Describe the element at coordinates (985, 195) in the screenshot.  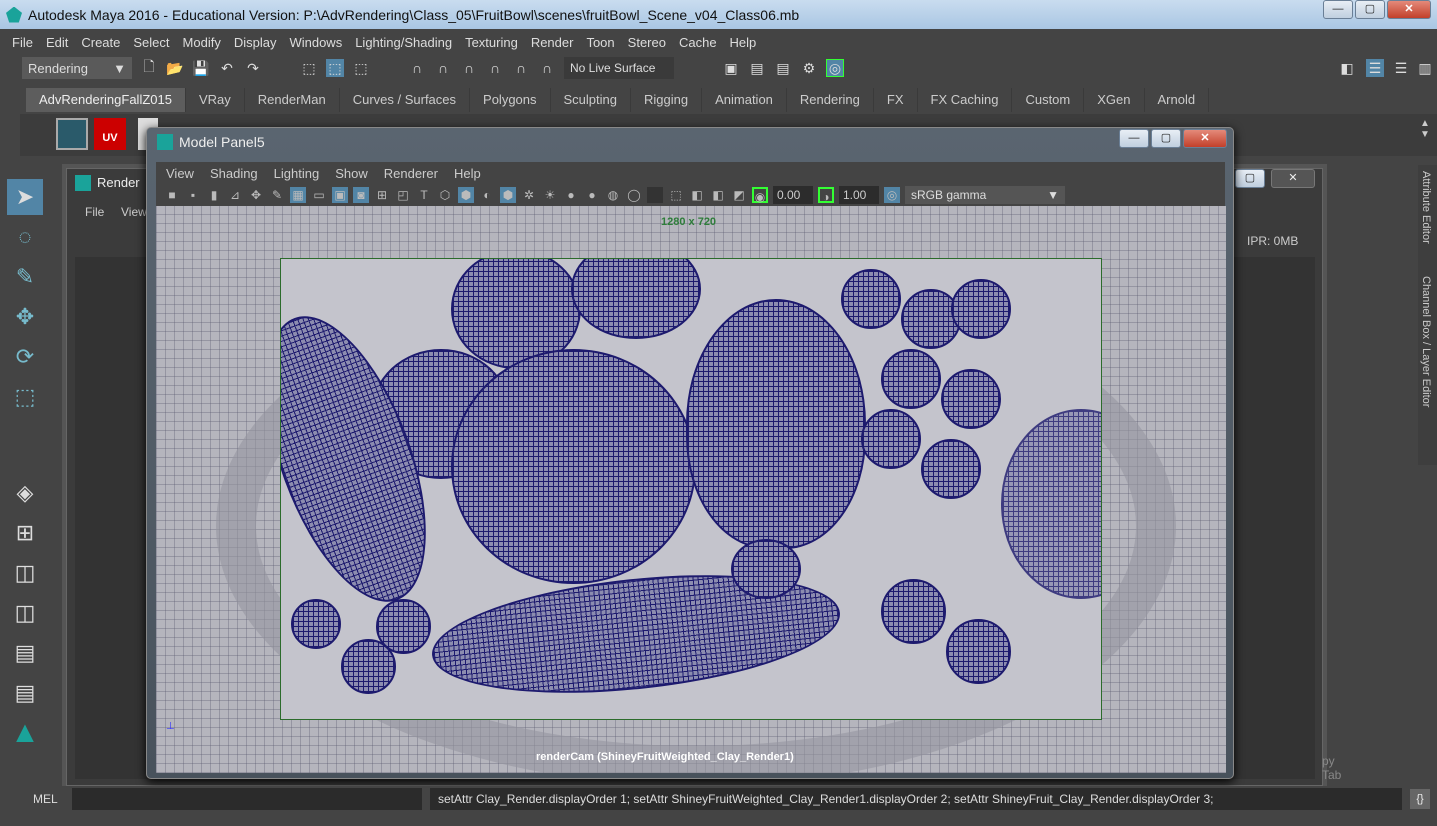
I see `view-transform-dropdown: sRGB gamma ▼` at that location.